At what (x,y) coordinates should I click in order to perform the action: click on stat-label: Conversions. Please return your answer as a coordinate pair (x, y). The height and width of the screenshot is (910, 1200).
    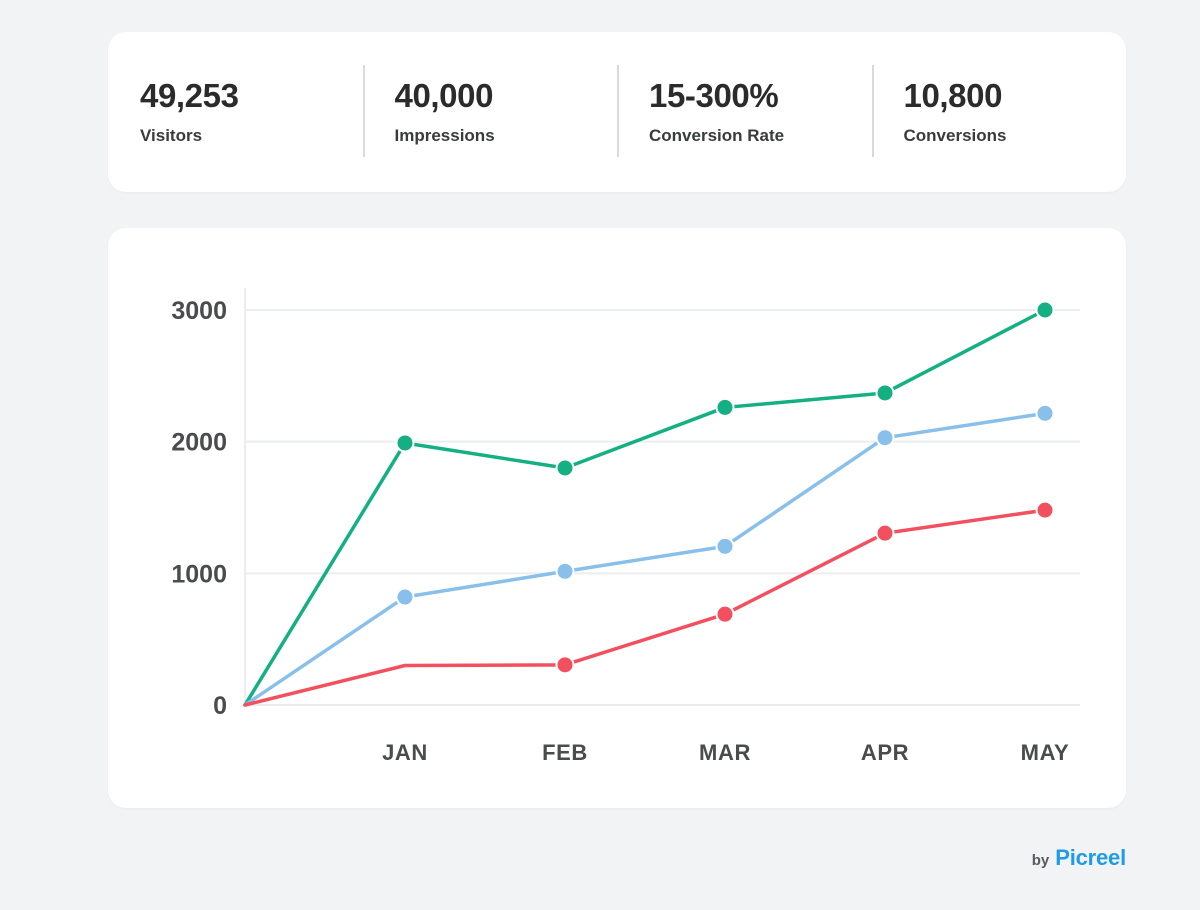
    Looking at the image, I should click on (955, 136).